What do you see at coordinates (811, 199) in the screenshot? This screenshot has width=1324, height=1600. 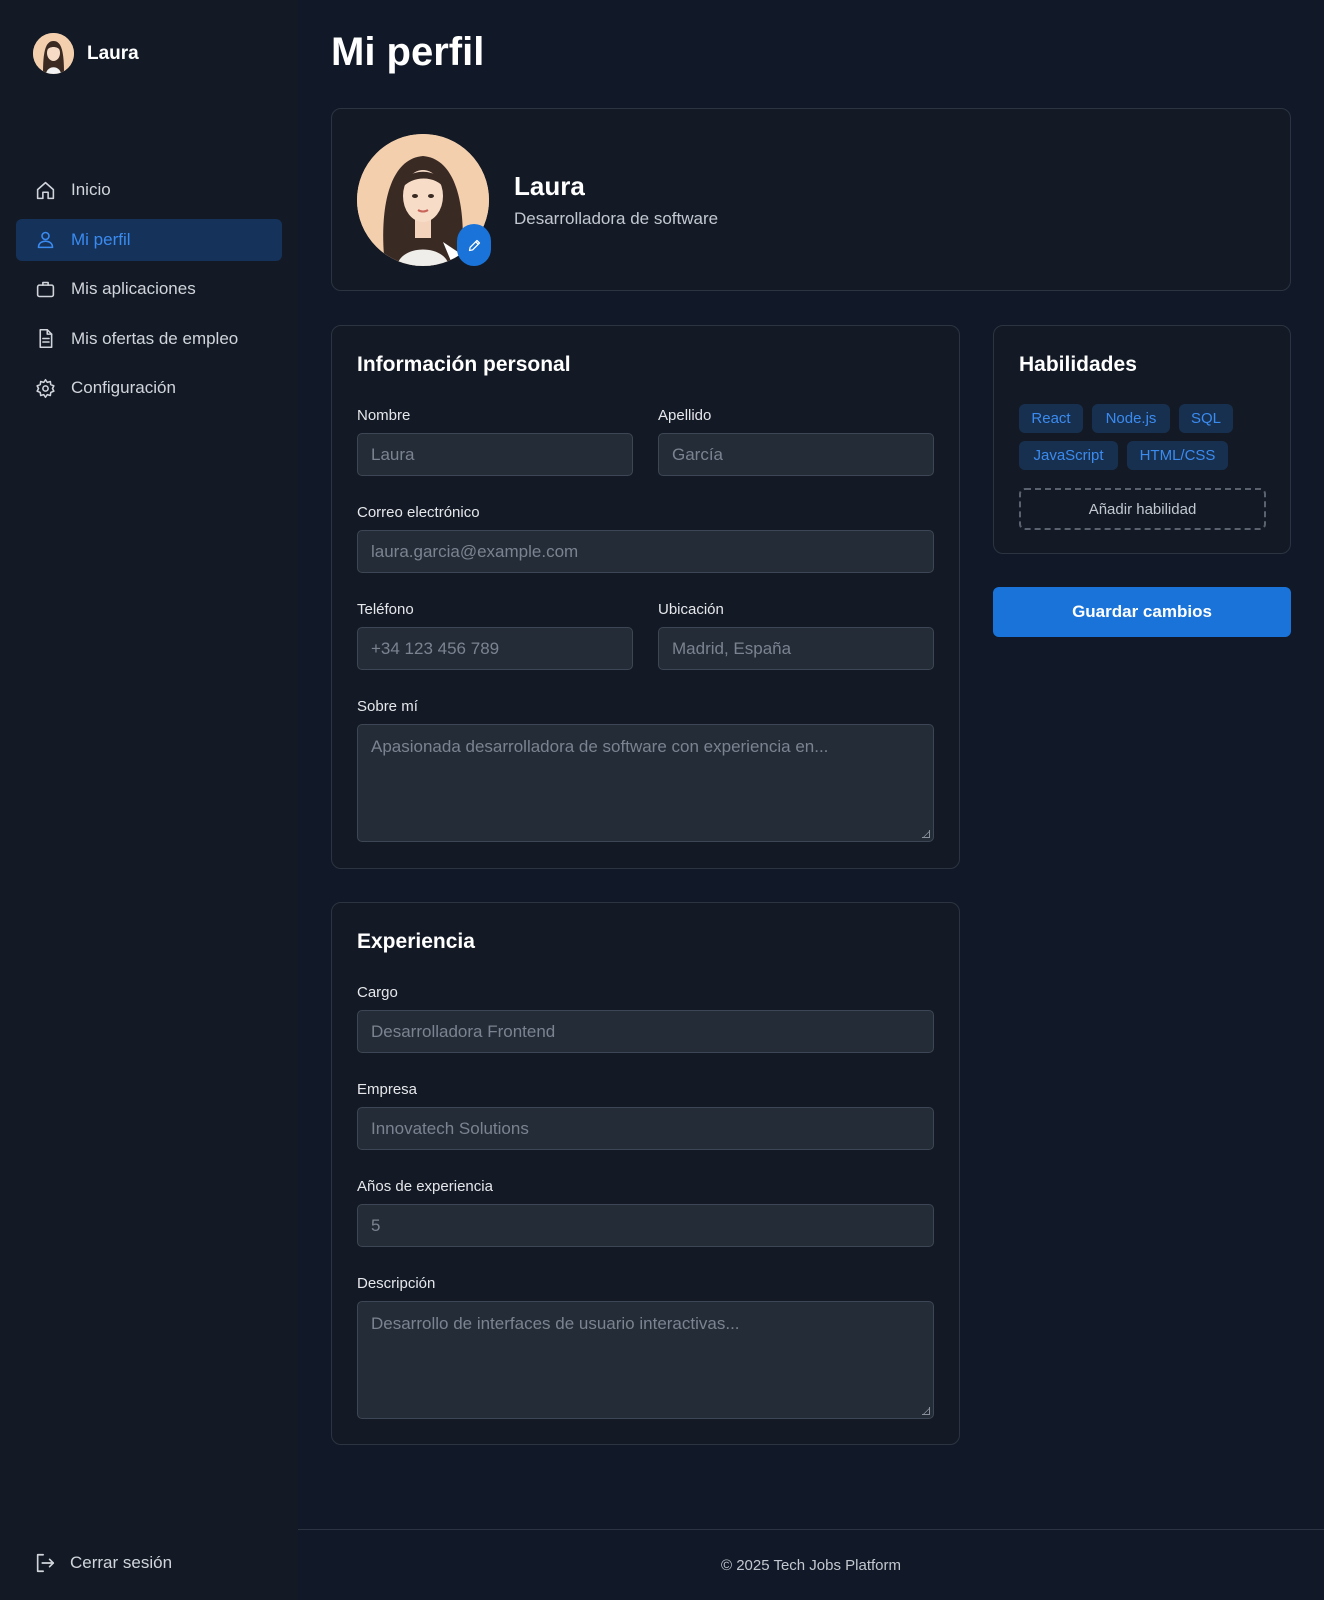 I see `profile-card: Laura Desarrolladora de software` at bounding box center [811, 199].